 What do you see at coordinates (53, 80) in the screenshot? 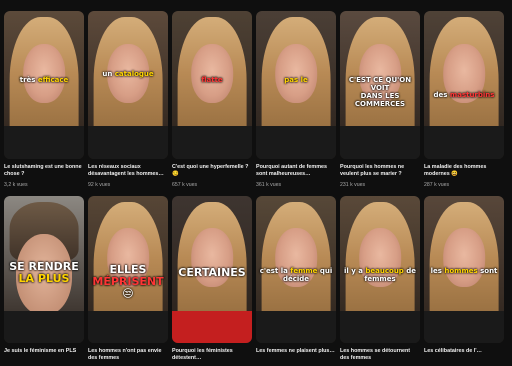
I see `caption-highlight: efficace` at bounding box center [53, 80].